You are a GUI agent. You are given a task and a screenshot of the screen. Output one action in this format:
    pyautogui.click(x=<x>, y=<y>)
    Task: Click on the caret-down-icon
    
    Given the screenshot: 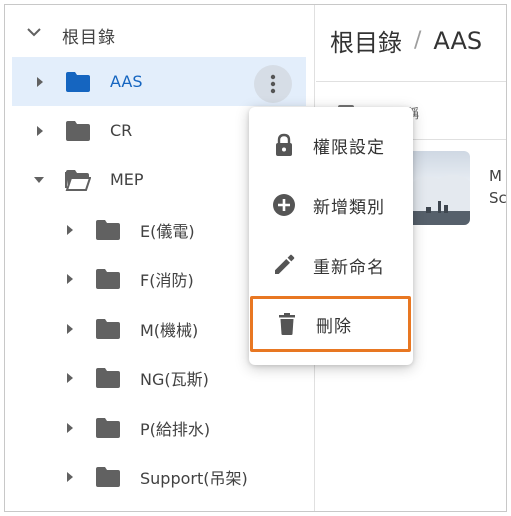 What is the action you would take?
    pyautogui.click(x=39, y=180)
    